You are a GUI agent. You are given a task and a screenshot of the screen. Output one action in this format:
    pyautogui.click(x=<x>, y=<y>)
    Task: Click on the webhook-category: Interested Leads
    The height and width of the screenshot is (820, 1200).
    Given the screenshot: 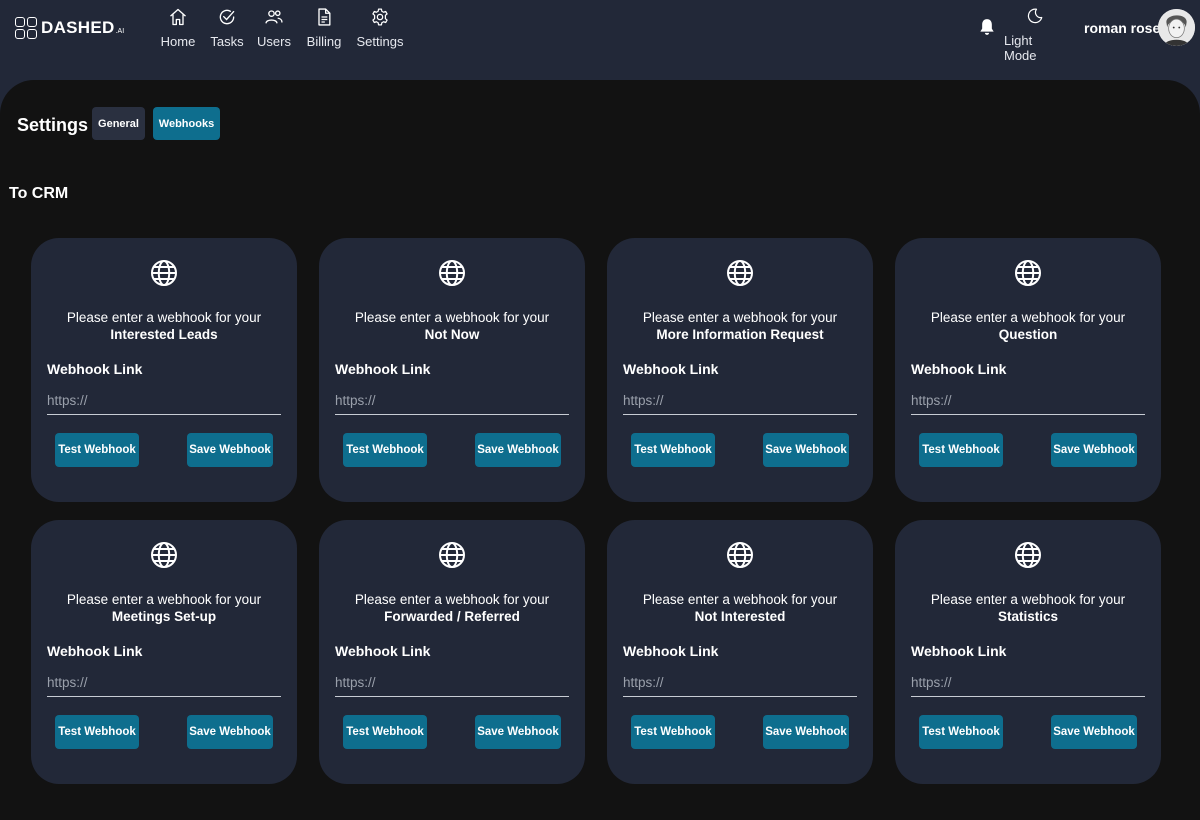 What is the action you would take?
    pyautogui.click(x=164, y=334)
    